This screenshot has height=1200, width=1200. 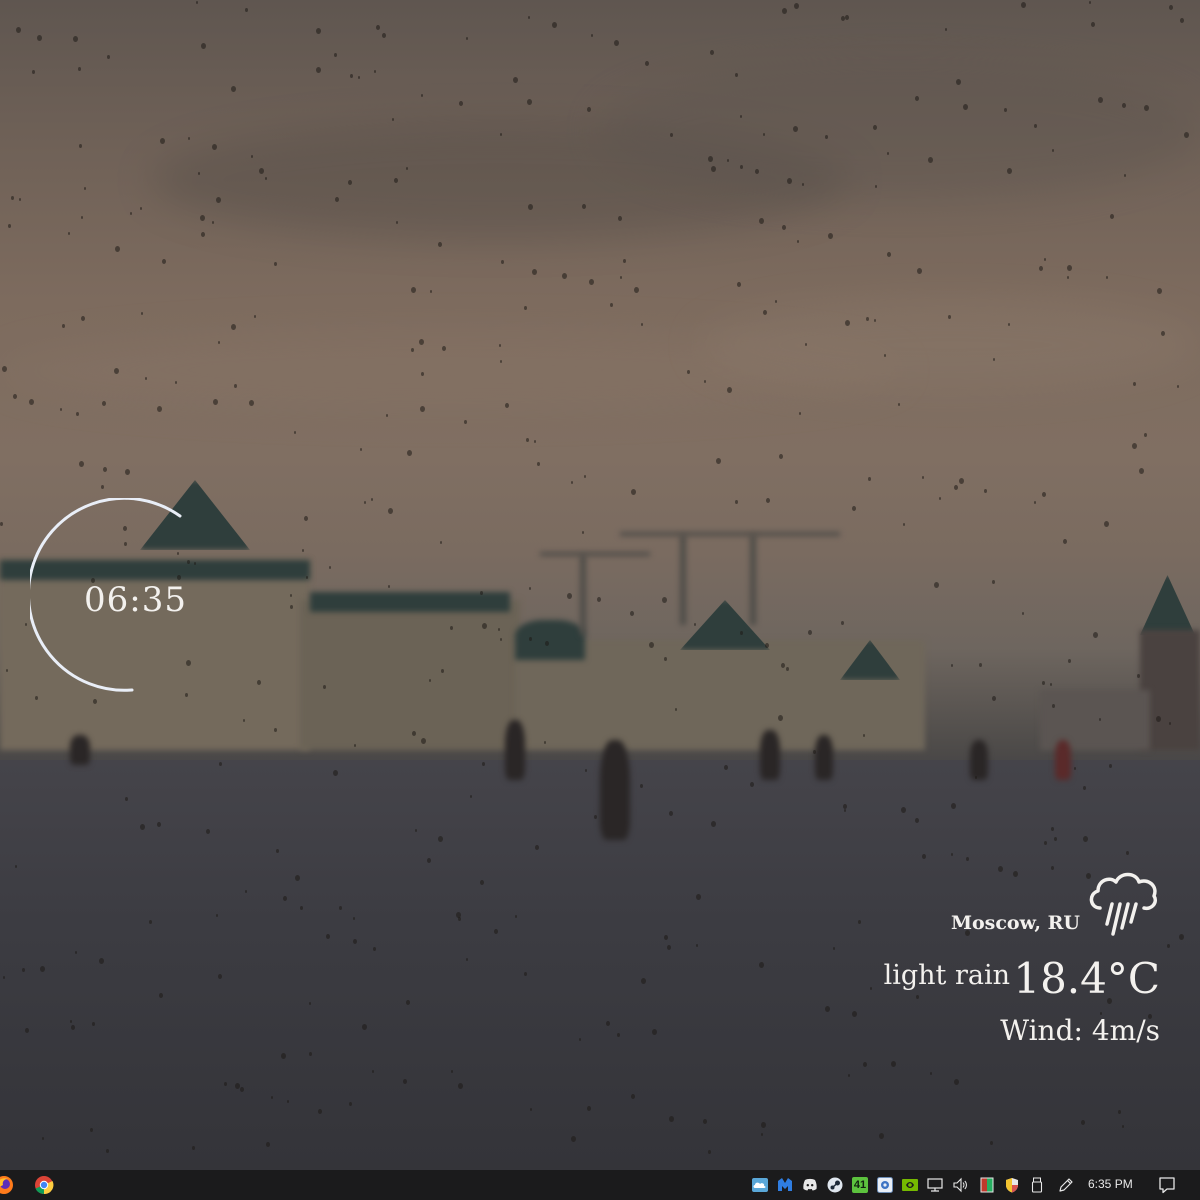 I want to click on battery-icon, so click(x=987, y=1185).